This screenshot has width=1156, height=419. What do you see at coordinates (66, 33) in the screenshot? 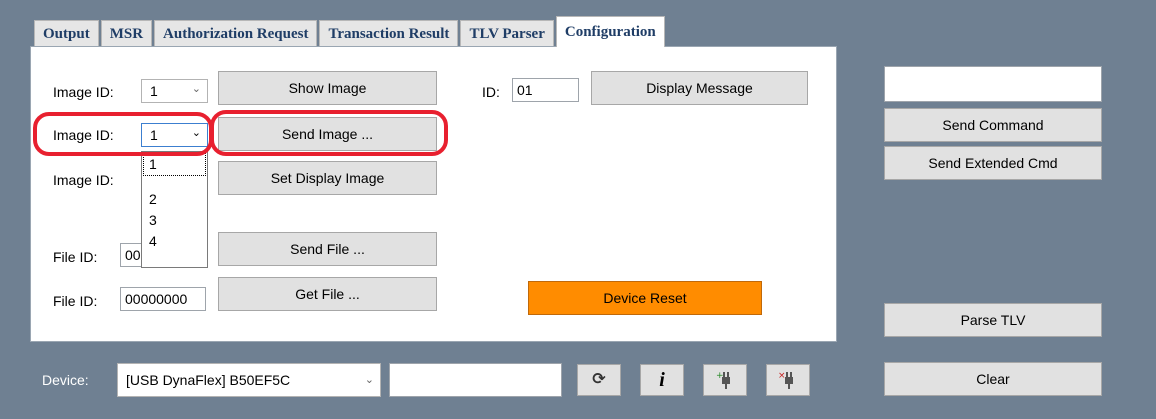
I see `tab-output: Output` at bounding box center [66, 33].